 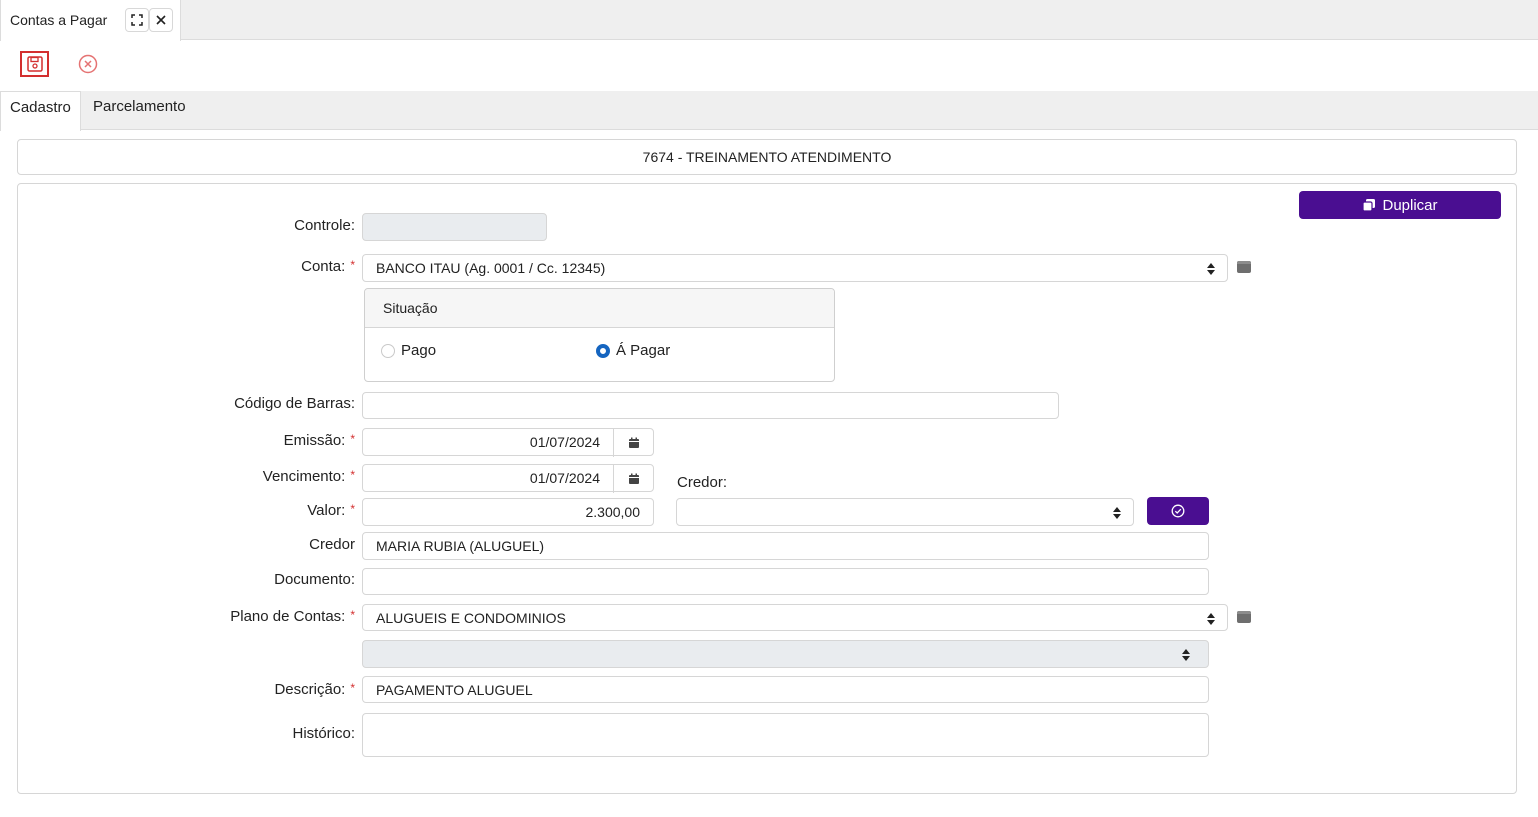 What do you see at coordinates (795, 617) in the screenshot?
I see `plano-contas-select: ALUGUEIS E CONDOMINIOS` at bounding box center [795, 617].